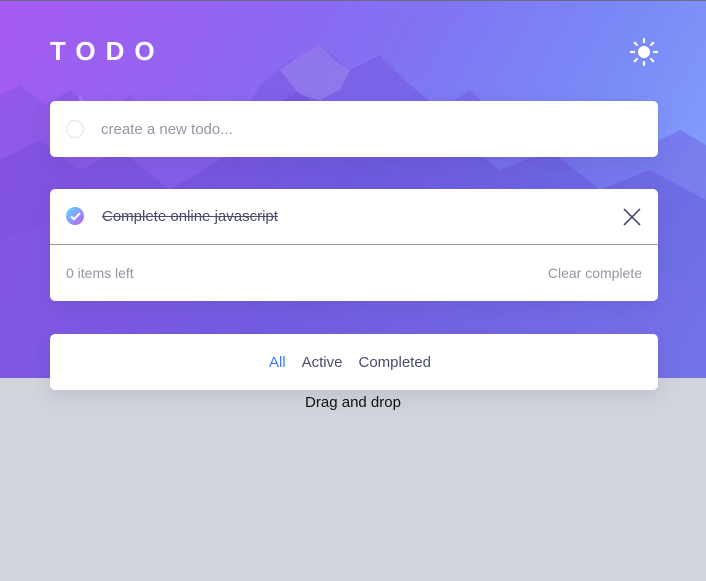 The width and height of the screenshot is (706, 581). Describe the element at coordinates (595, 273) in the screenshot. I see `clear-completed-button: Clear complete` at that location.